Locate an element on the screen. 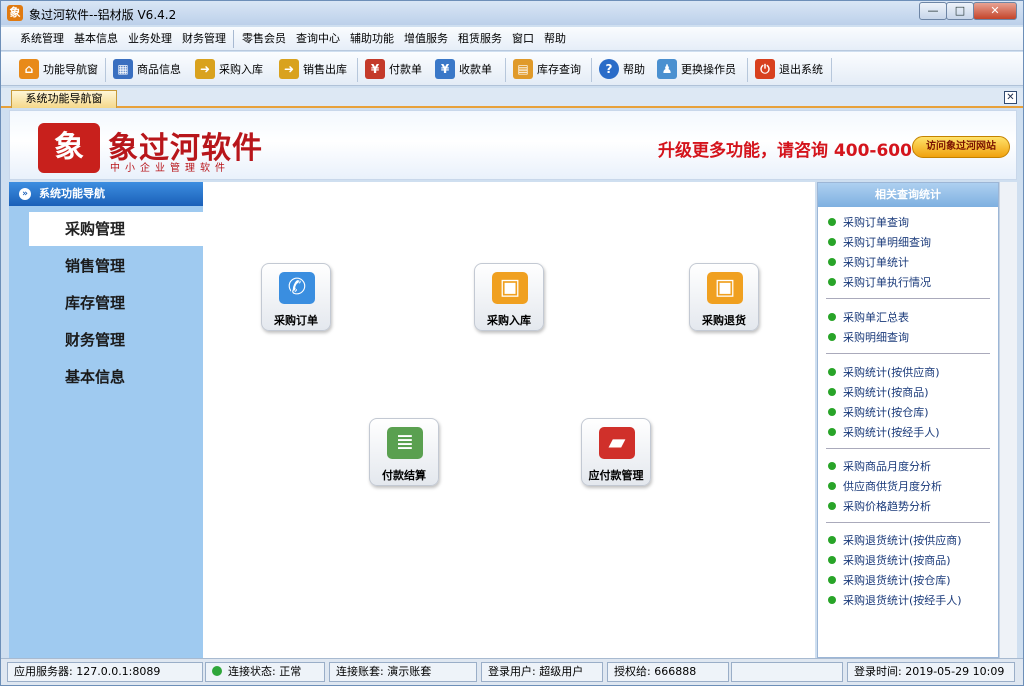 This screenshot has height=686, width=1024. tb-label: 采购入库 is located at coordinates (241, 69).